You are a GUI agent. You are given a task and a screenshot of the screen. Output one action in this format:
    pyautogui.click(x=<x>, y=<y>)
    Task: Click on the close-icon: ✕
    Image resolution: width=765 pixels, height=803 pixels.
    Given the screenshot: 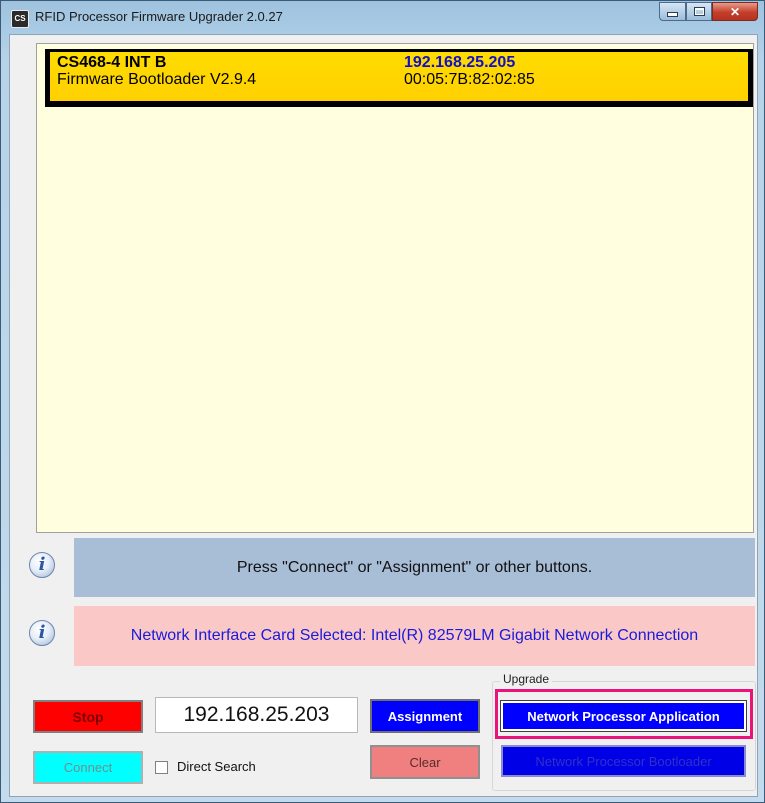 What is the action you would take?
    pyautogui.click(x=735, y=11)
    